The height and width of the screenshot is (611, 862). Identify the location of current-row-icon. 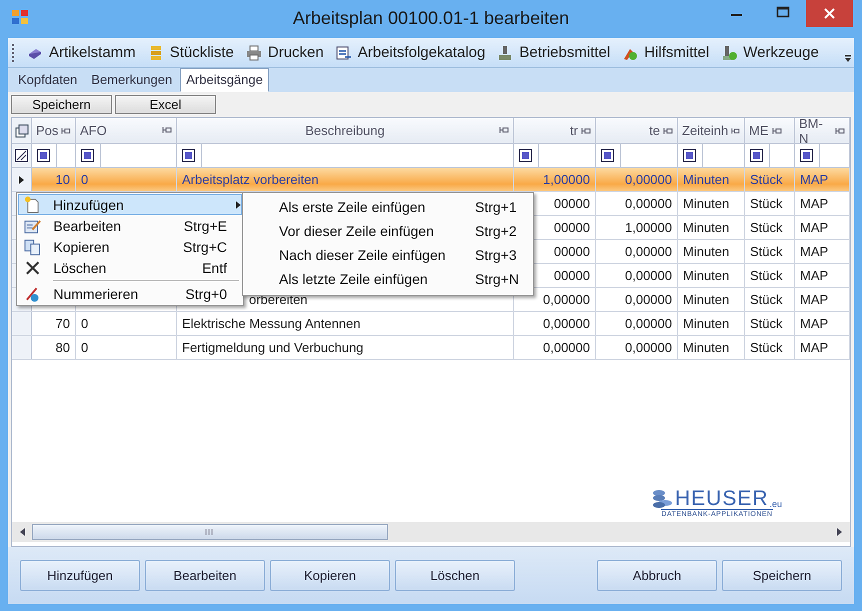
(21, 180).